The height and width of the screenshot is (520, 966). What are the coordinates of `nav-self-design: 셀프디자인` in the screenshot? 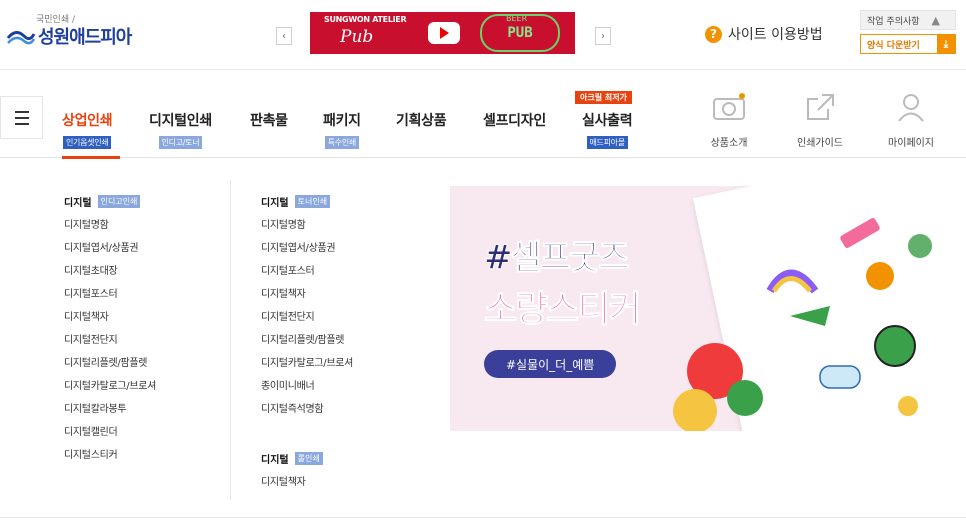 It's located at (514, 120).